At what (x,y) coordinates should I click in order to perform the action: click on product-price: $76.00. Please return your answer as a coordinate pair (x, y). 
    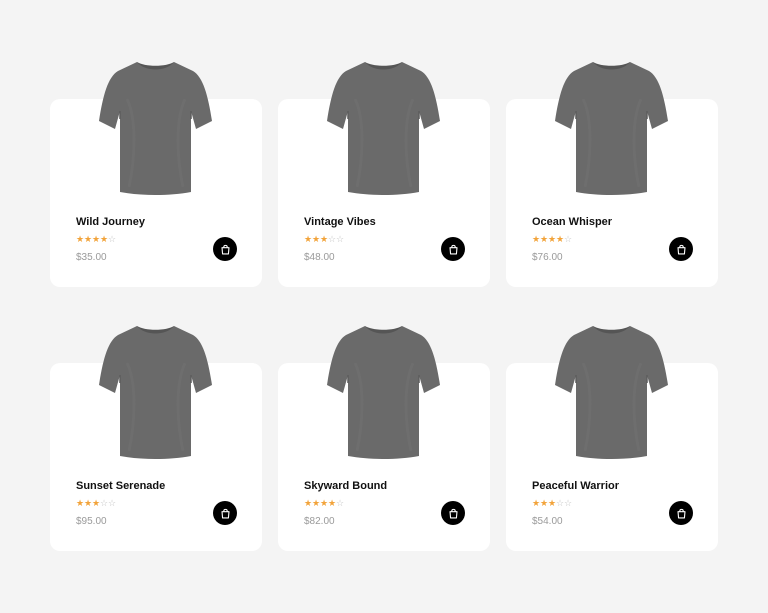
    Looking at the image, I should click on (547, 257).